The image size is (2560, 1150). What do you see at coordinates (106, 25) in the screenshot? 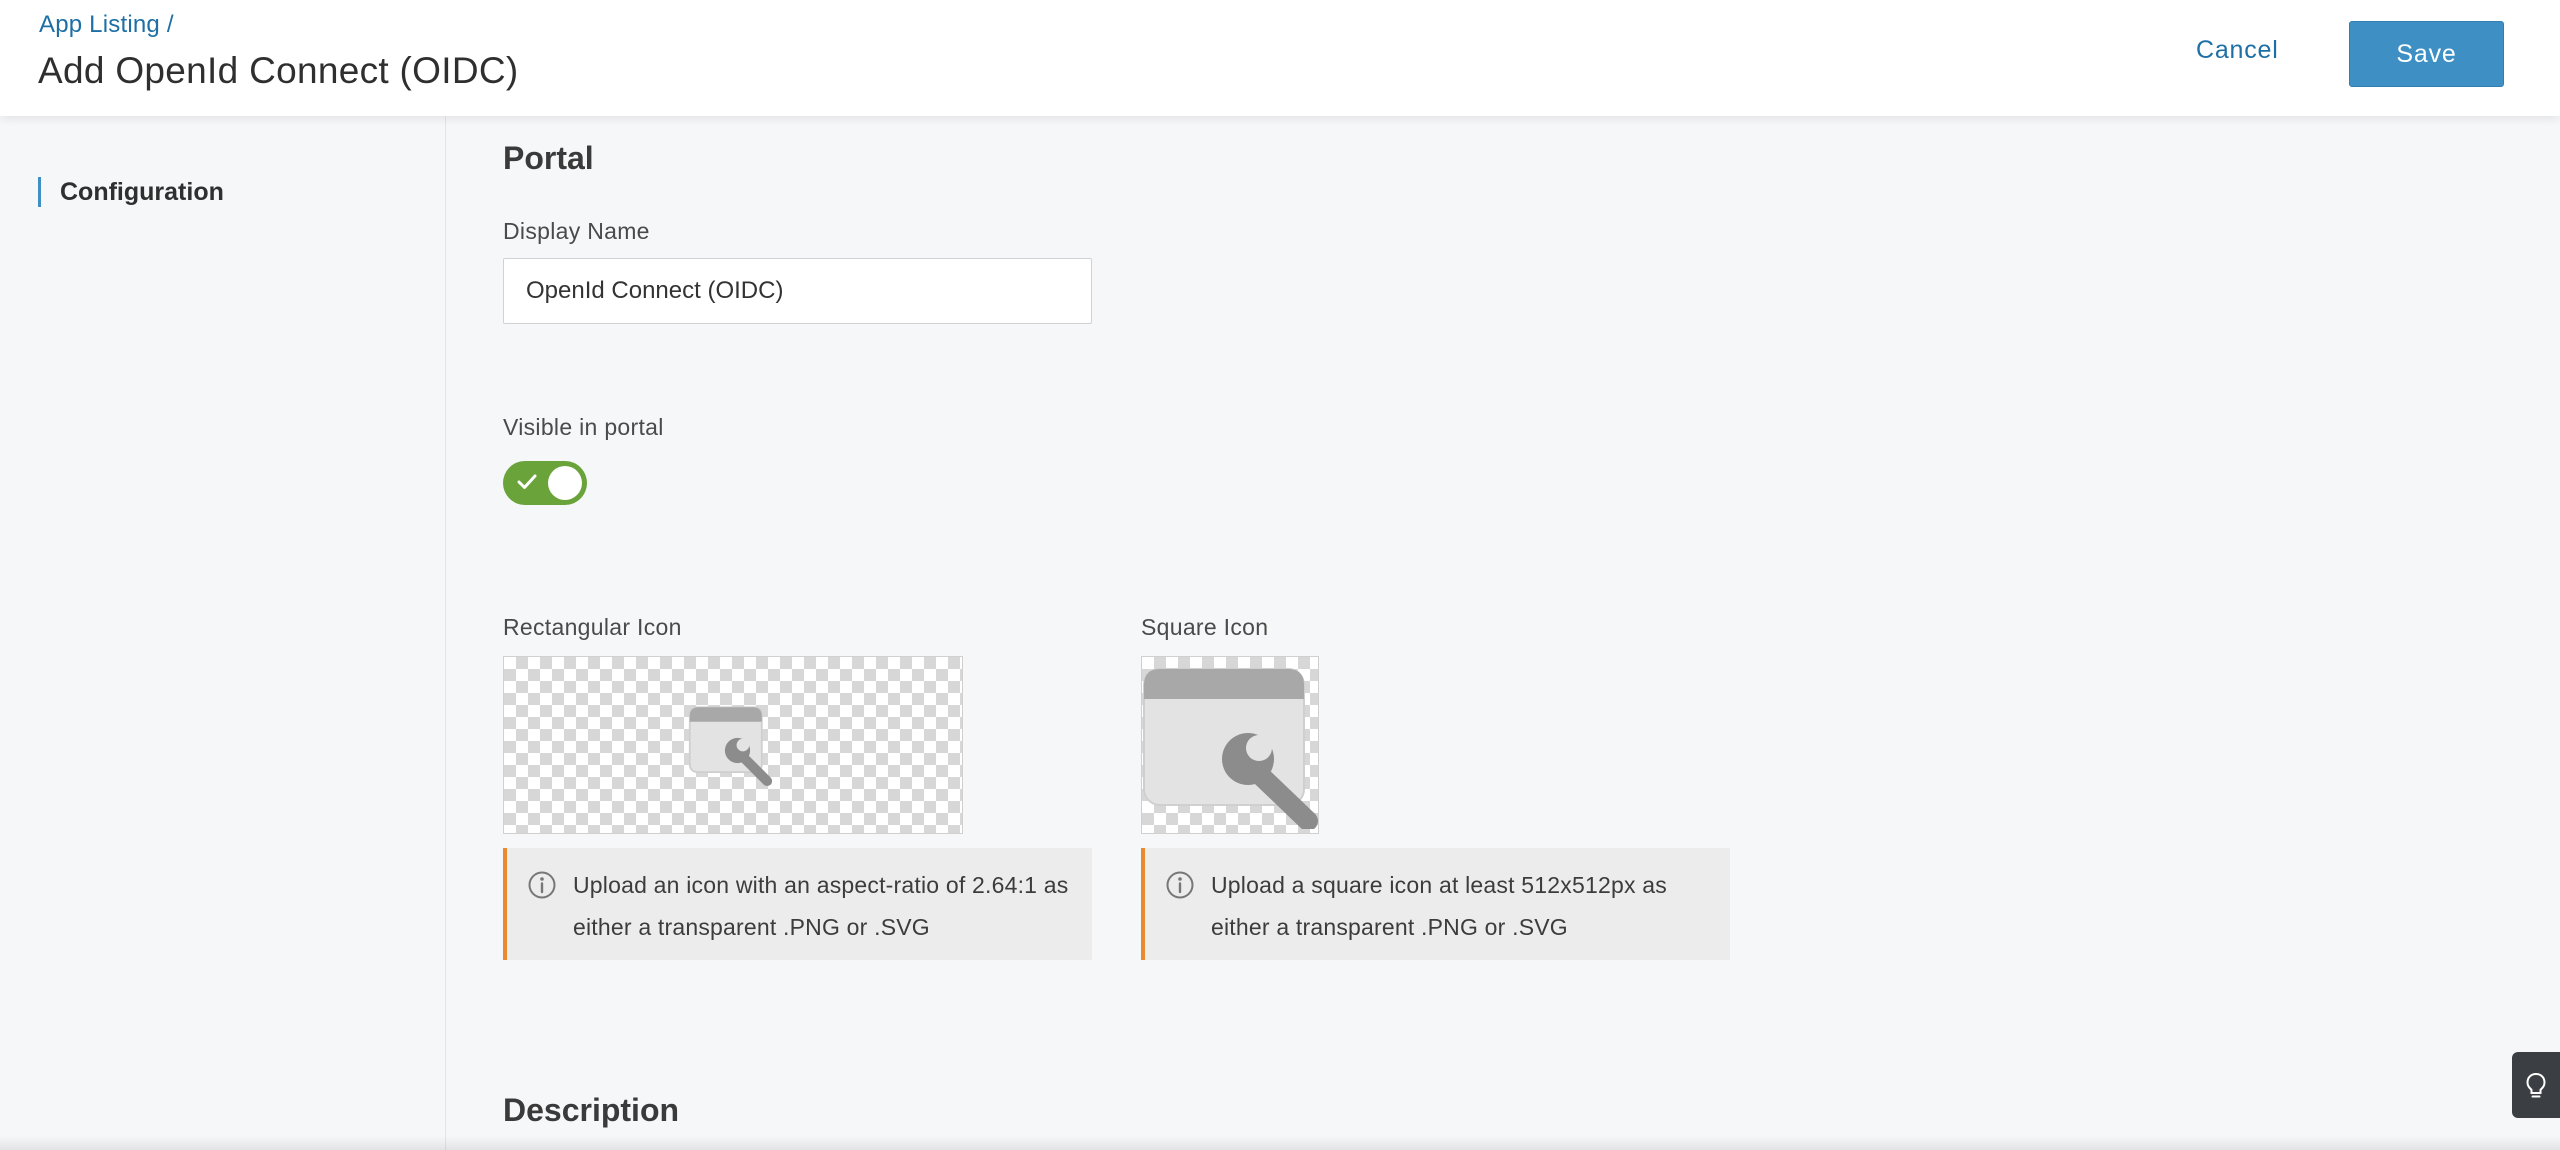
I see `breadcrumb-app-listing: App Listing /` at bounding box center [106, 25].